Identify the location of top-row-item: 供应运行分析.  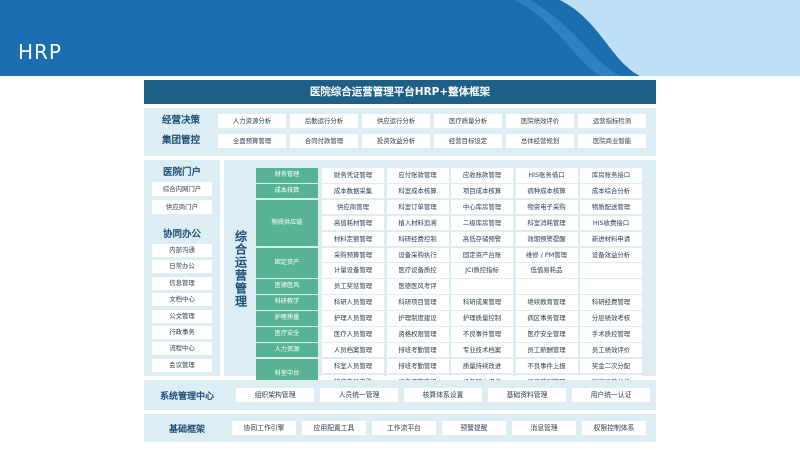
(396, 121).